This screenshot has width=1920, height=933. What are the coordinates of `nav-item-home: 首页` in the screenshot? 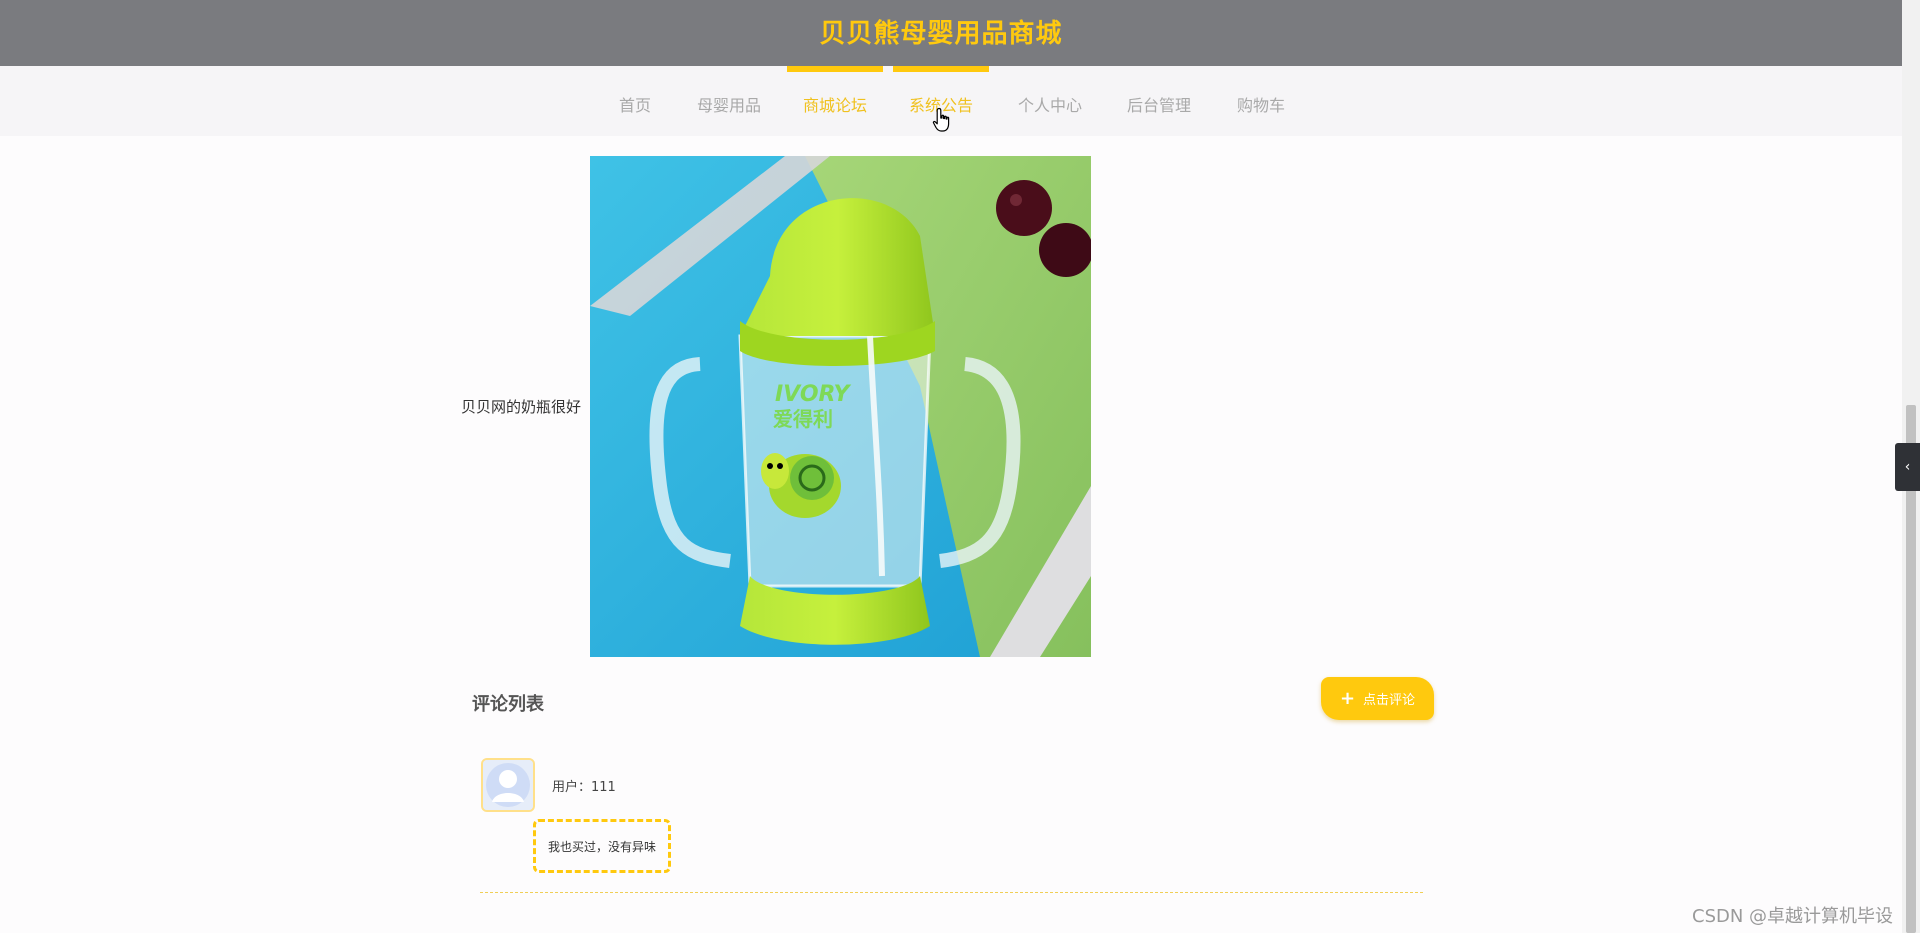 It's located at (635, 104).